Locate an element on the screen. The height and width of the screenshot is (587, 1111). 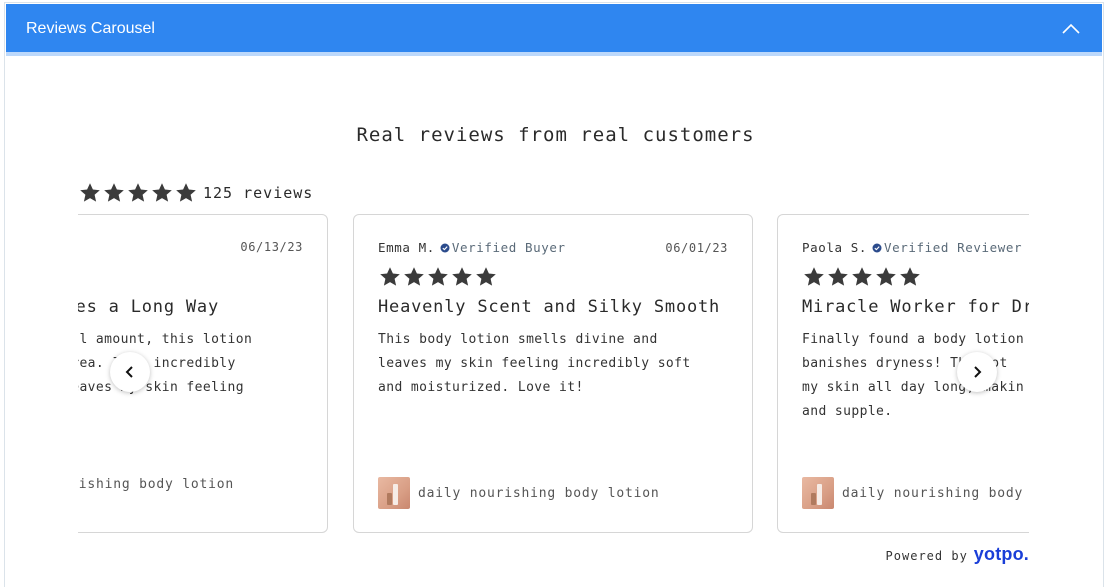
review-title: Miracle Worker for Dr is located at coordinates (915, 307).